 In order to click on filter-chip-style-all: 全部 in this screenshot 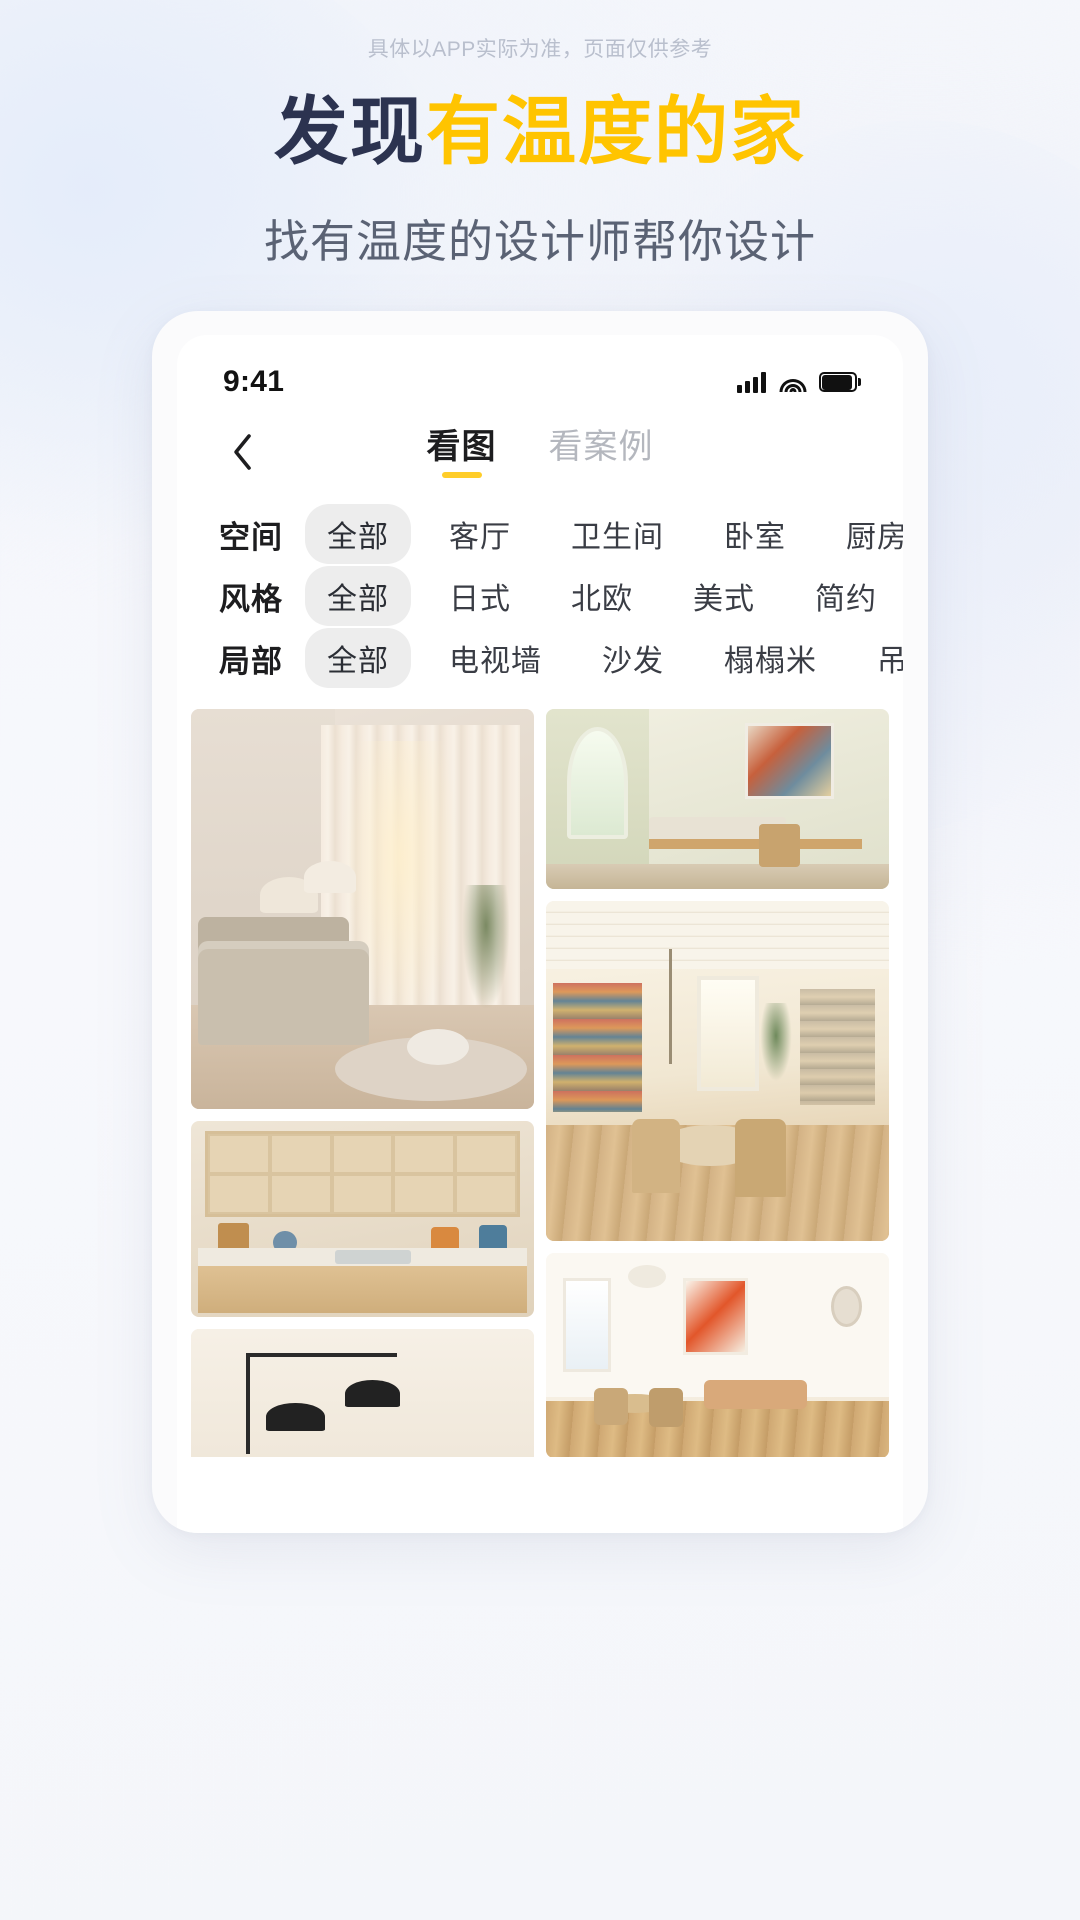, I will do `click(358, 596)`.